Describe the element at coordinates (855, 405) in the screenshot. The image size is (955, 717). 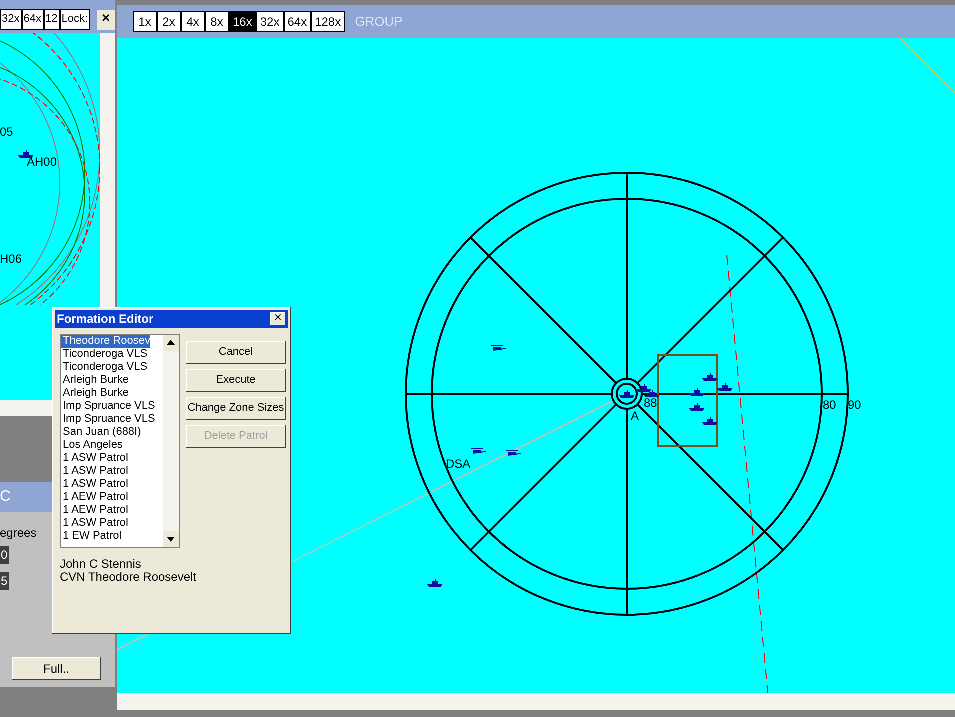
I see `range-label: 90` at that location.